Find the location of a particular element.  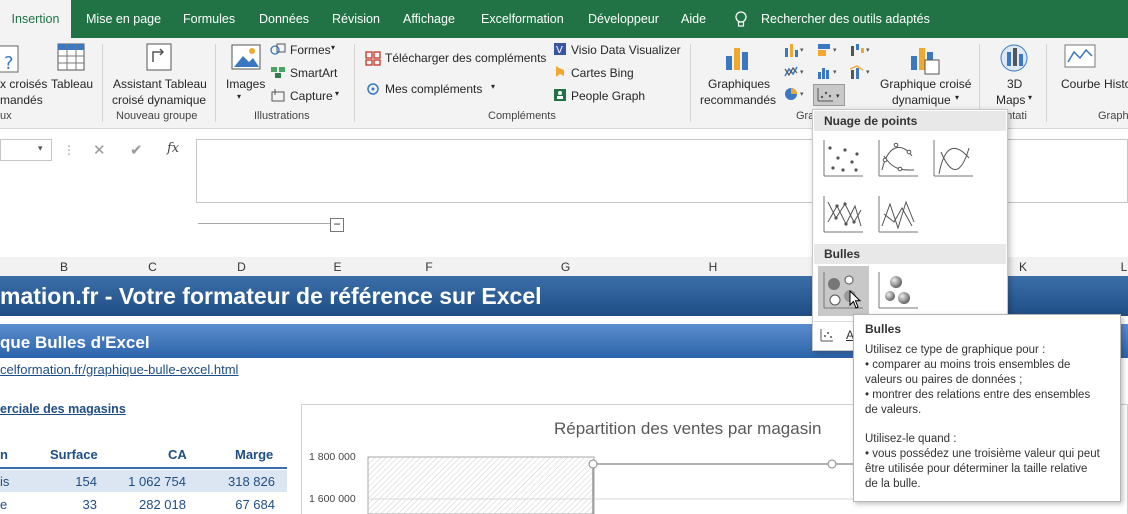

combo-chart-icon: ▾ is located at coordinates (861, 72).